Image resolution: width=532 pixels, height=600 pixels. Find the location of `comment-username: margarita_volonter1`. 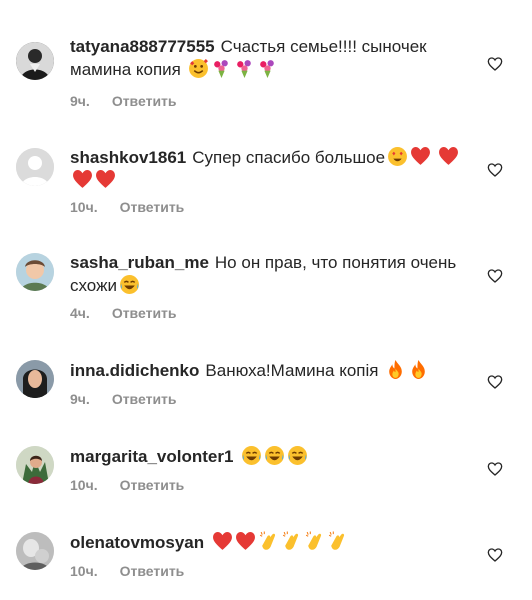

comment-username: margarita_volonter1 is located at coordinates (151, 456).